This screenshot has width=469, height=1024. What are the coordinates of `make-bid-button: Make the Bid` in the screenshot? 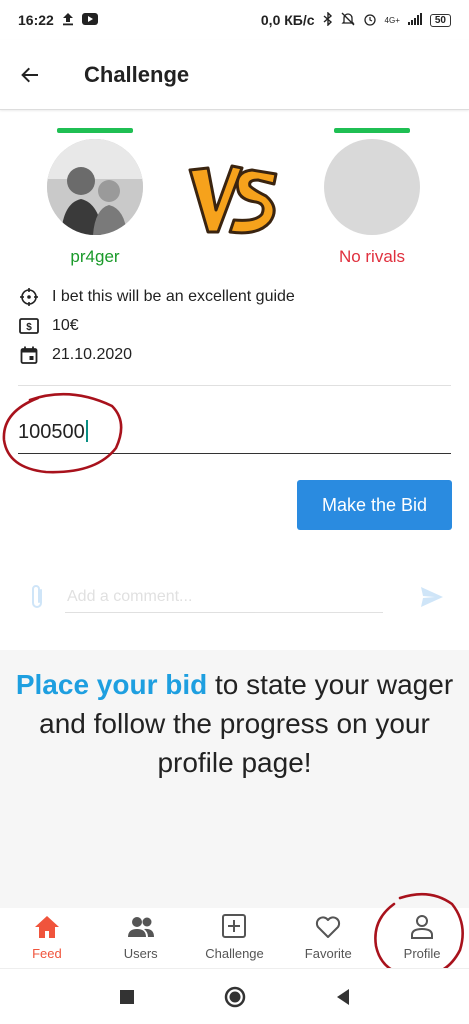 It's located at (374, 505).